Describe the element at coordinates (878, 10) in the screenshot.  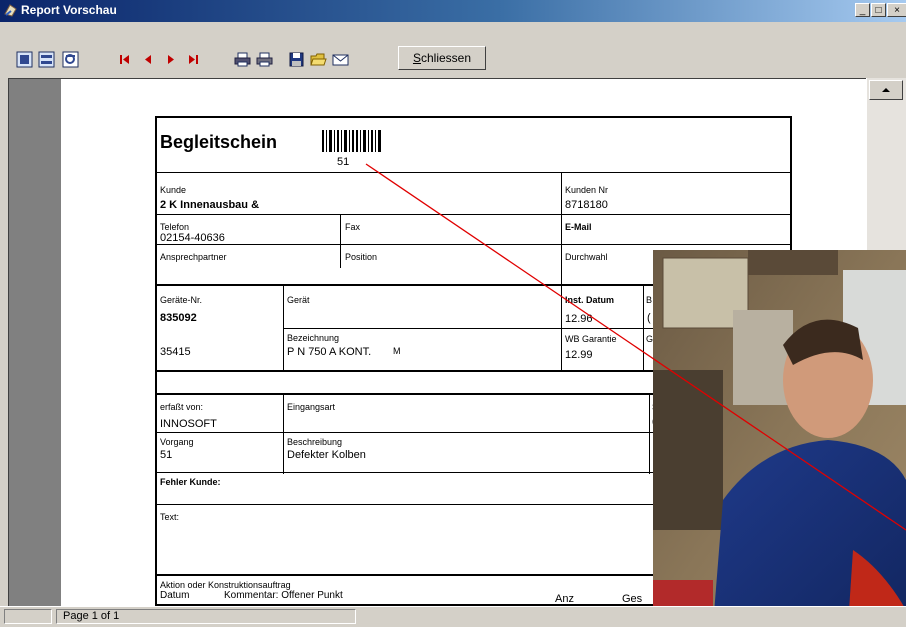
I see `maximize-button: □` at that location.